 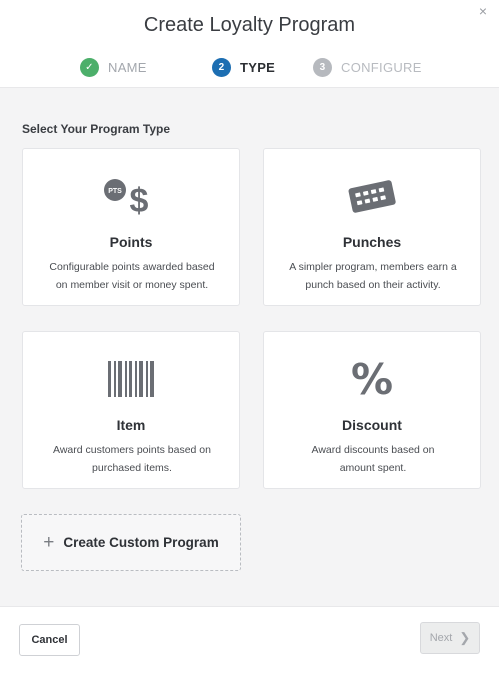 What do you see at coordinates (373, 450) in the screenshot?
I see `card-description-line: Award discounts based on` at bounding box center [373, 450].